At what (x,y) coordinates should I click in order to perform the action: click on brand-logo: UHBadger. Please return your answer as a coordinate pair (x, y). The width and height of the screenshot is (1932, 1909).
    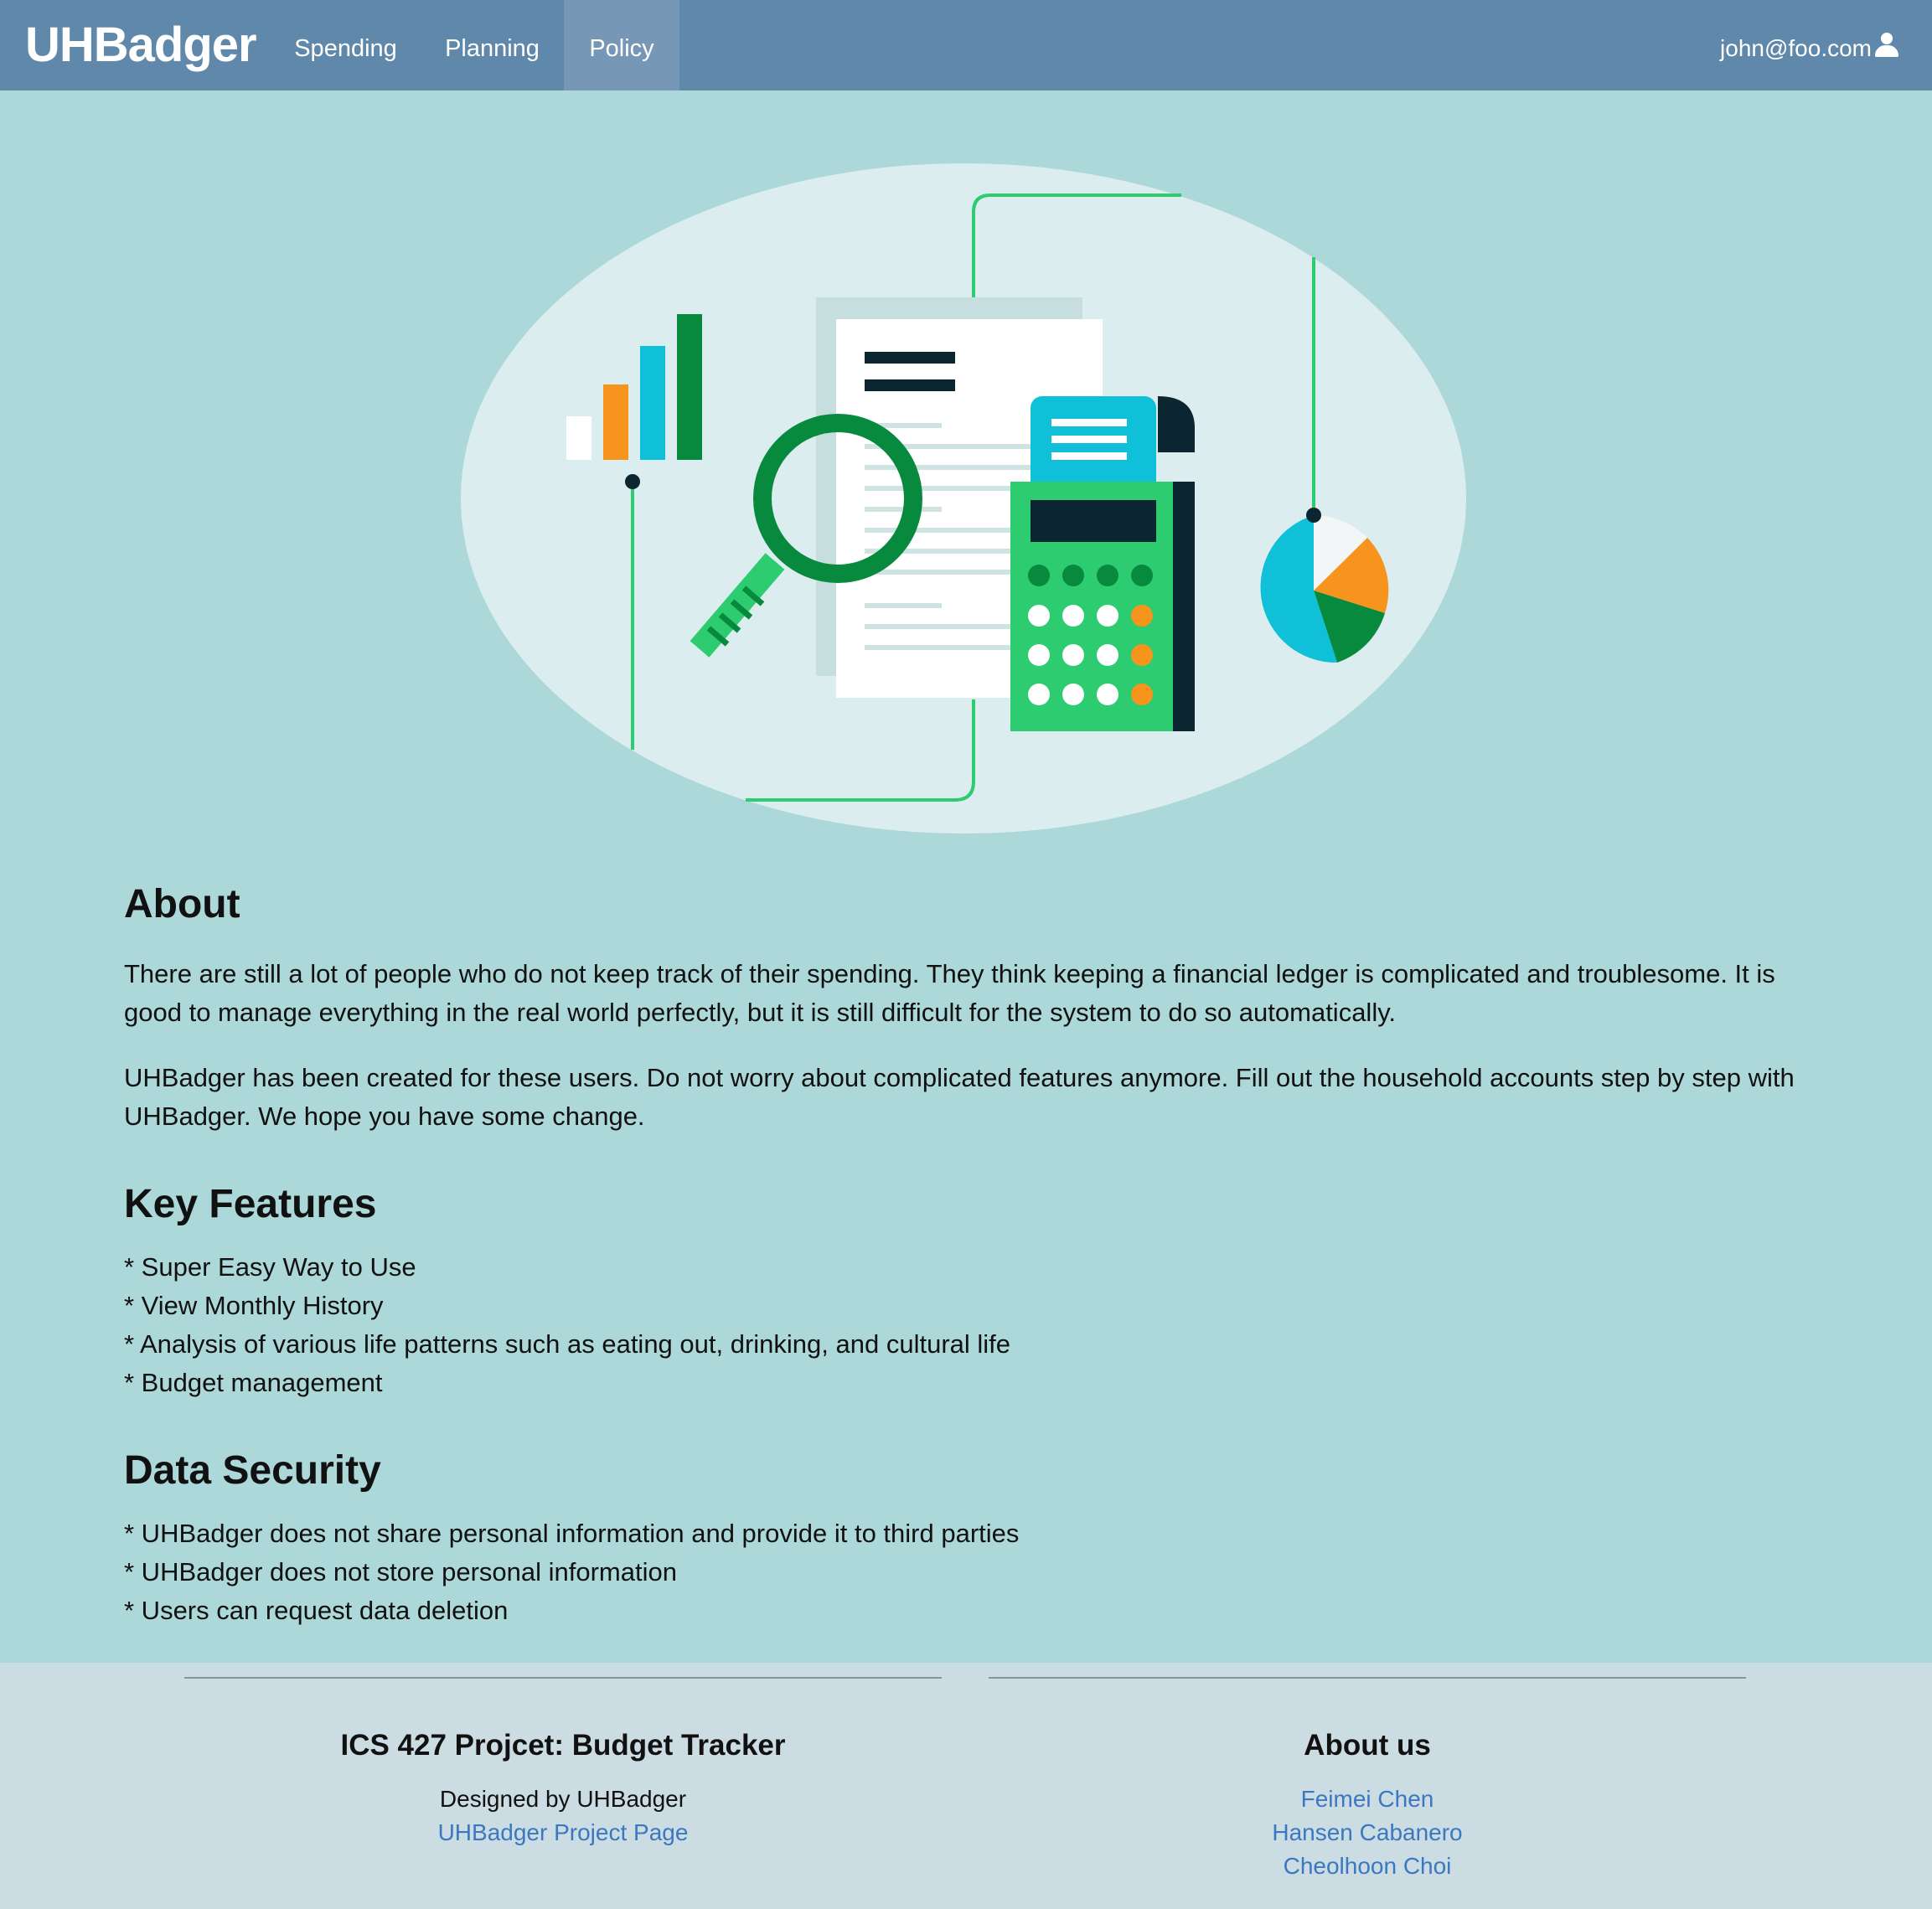
    Looking at the image, I should click on (141, 45).